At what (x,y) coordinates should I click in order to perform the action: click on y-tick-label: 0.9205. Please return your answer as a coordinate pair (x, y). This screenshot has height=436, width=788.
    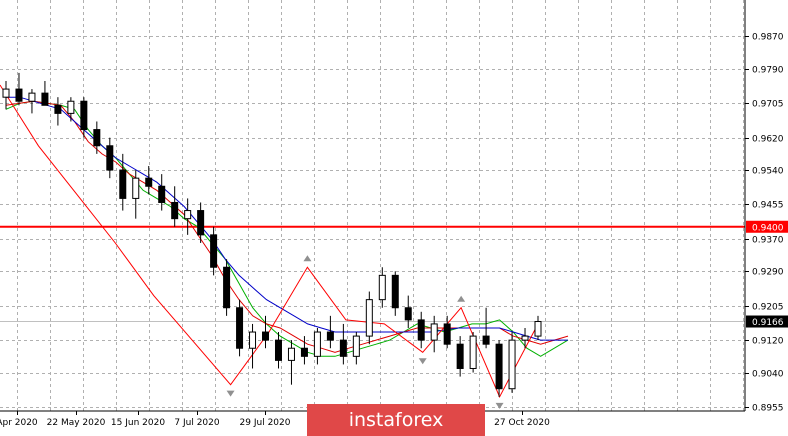
    Looking at the image, I should click on (768, 308).